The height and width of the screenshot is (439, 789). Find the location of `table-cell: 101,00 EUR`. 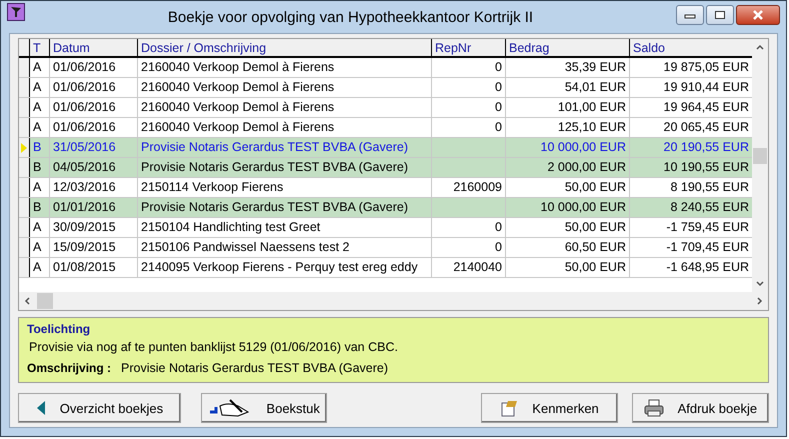

table-cell: 101,00 EUR is located at coordinates (592, 107).